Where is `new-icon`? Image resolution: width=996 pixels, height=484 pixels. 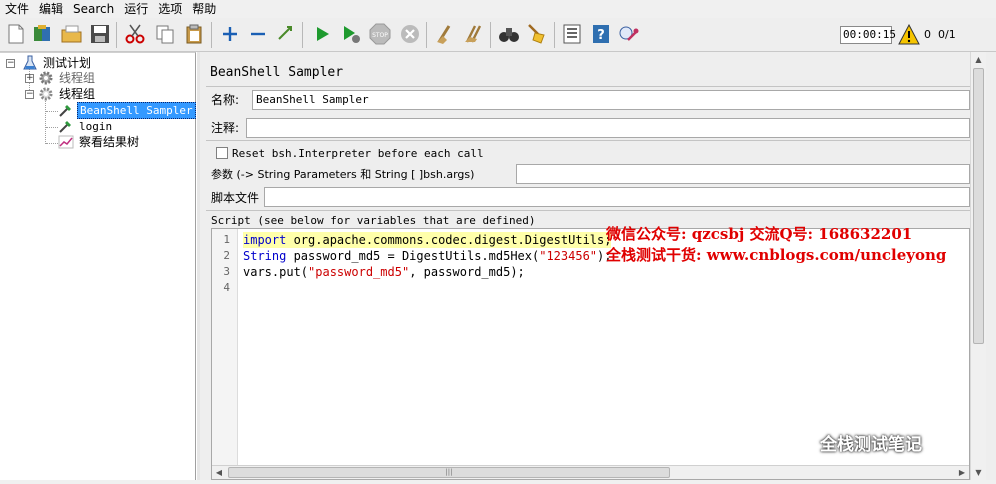
new-icon is located at coordinates (16, 34).